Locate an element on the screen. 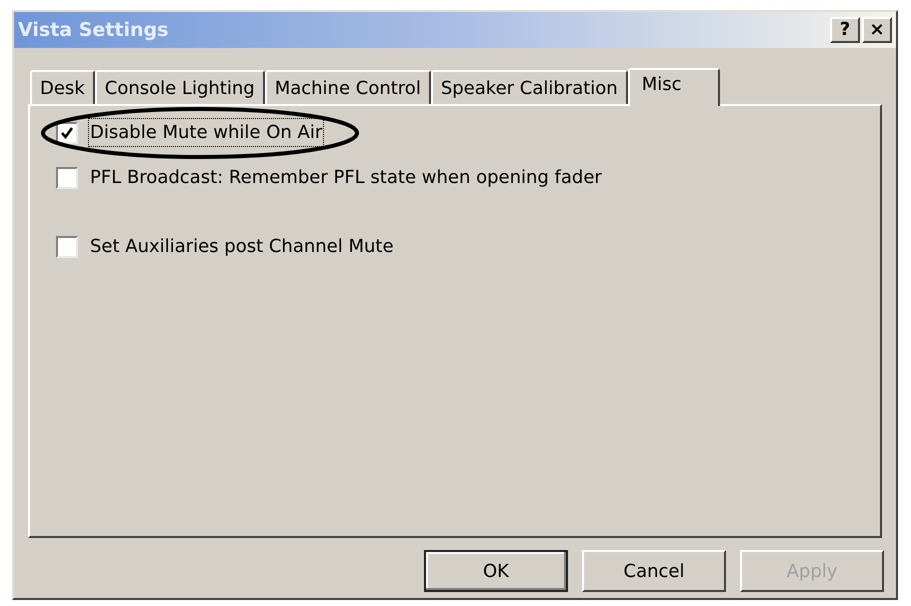 This screenshot has width=911, height=606. checkmark-icon is located at coordinates (67, 132).